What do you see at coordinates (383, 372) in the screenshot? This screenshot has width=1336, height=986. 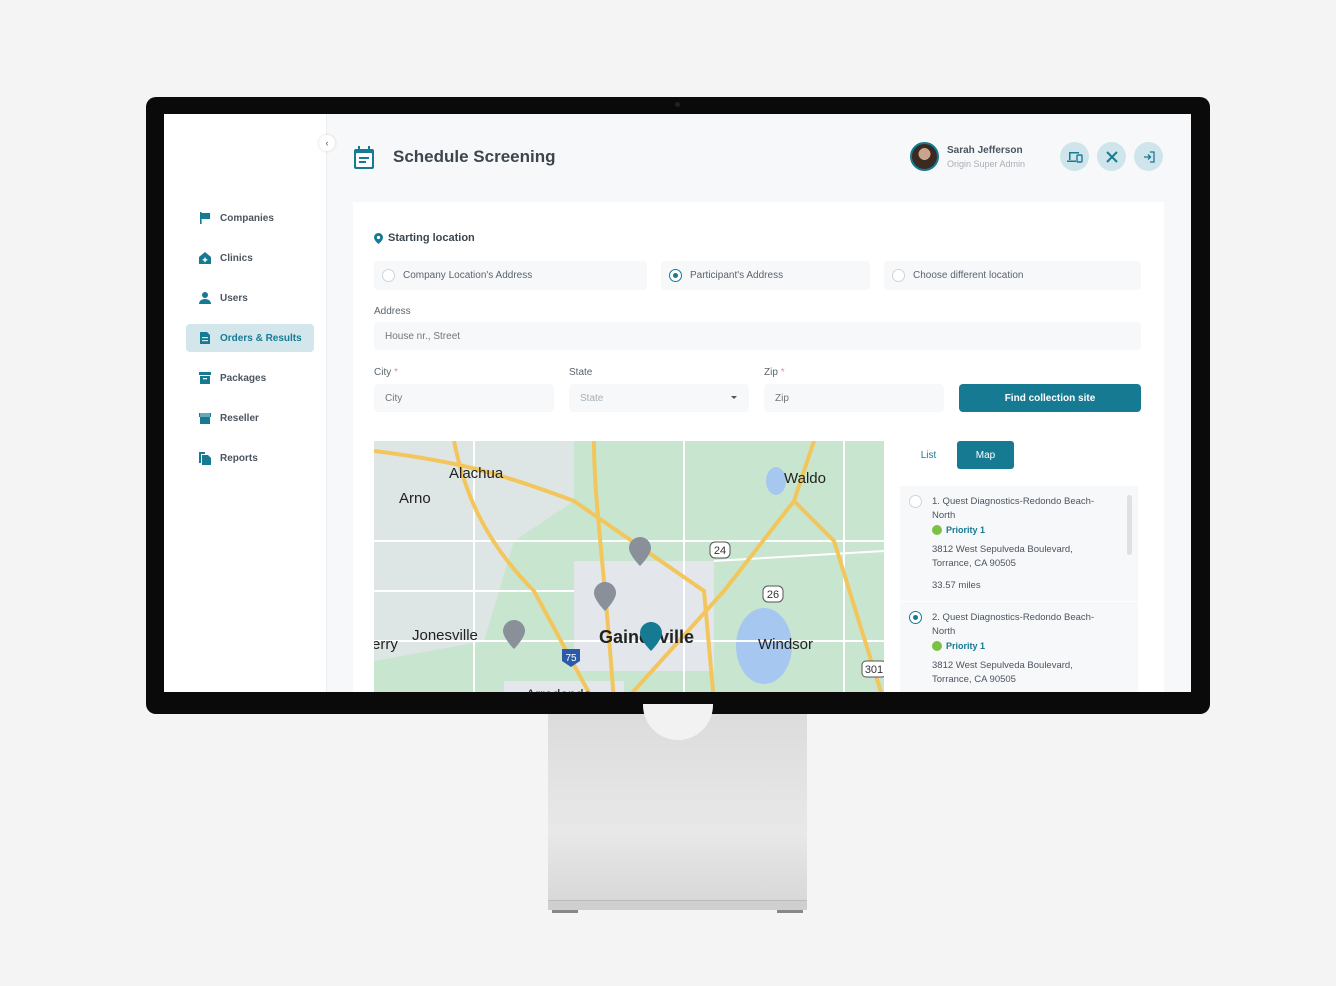 I see `city-label-text: City` at bounding box center [383, 372].